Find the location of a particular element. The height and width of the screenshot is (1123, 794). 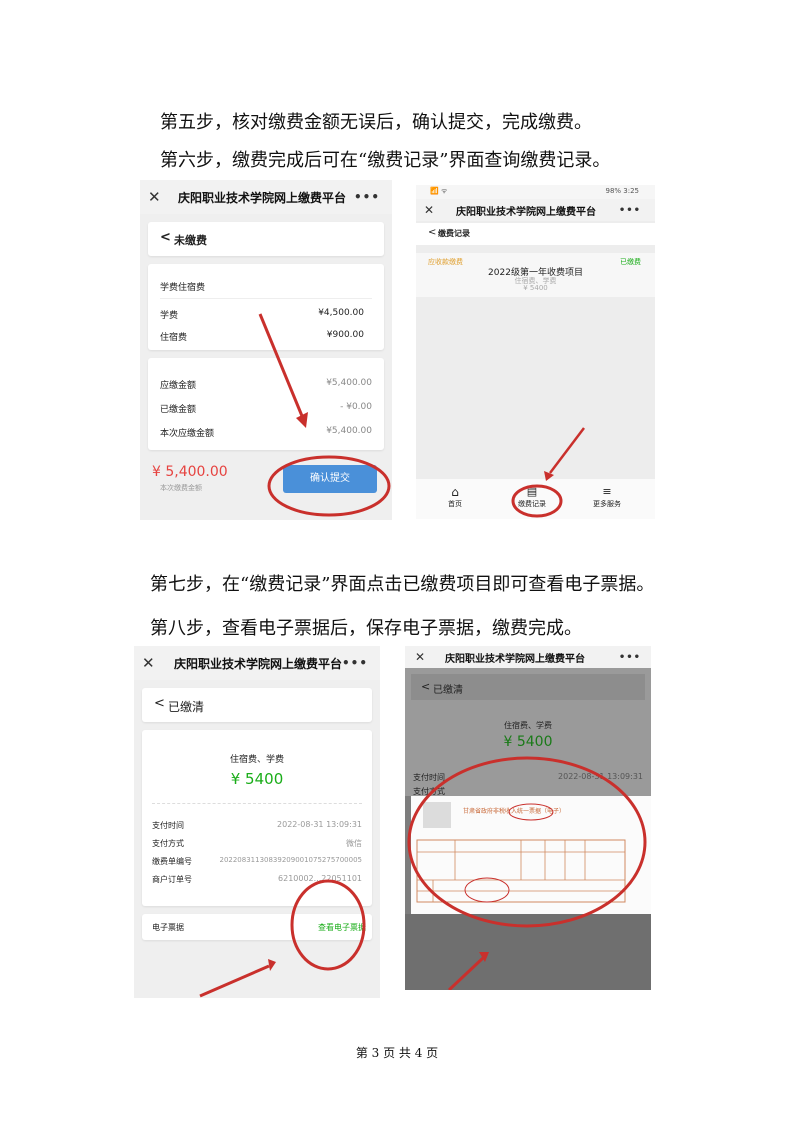

back-bar: < 缴费记录 is located at coordinates (535, 234).